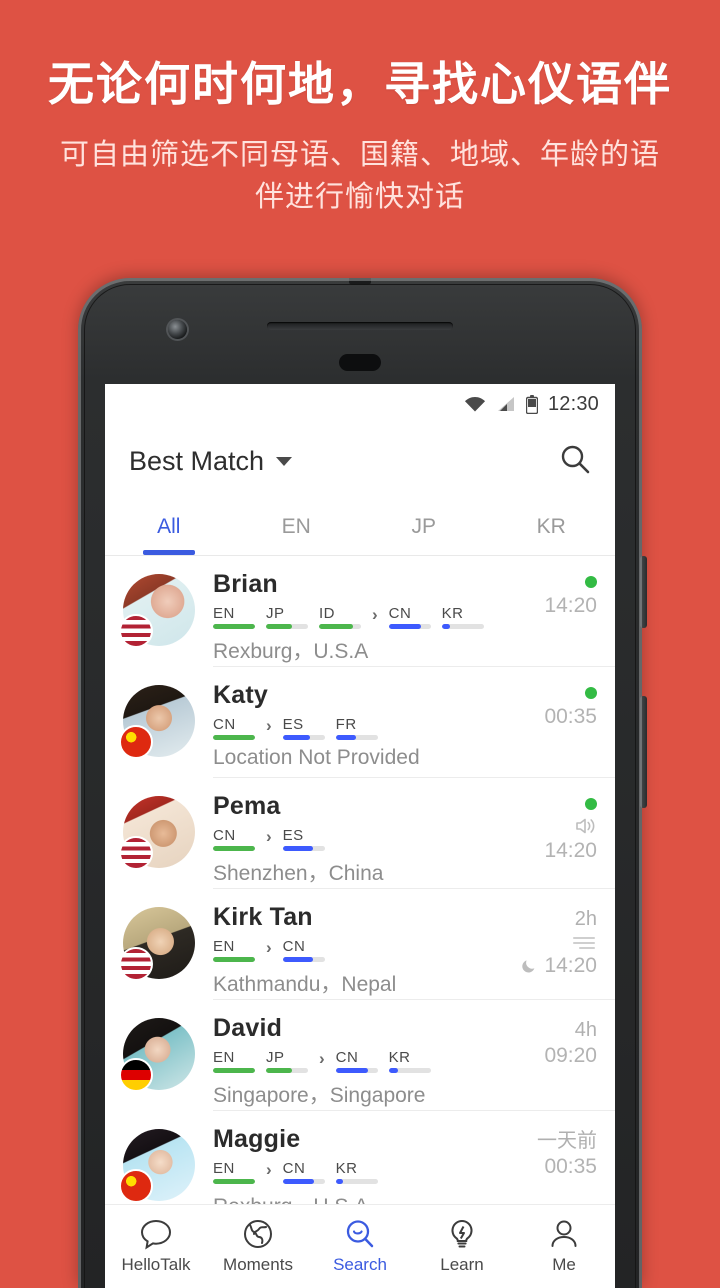 The height and width of the screenshot is (1288, 720). What do you see at coordinates (564, 1246) in the screenshot?
I see `nav-item-me: Me` at bounding box center [564, 1246].